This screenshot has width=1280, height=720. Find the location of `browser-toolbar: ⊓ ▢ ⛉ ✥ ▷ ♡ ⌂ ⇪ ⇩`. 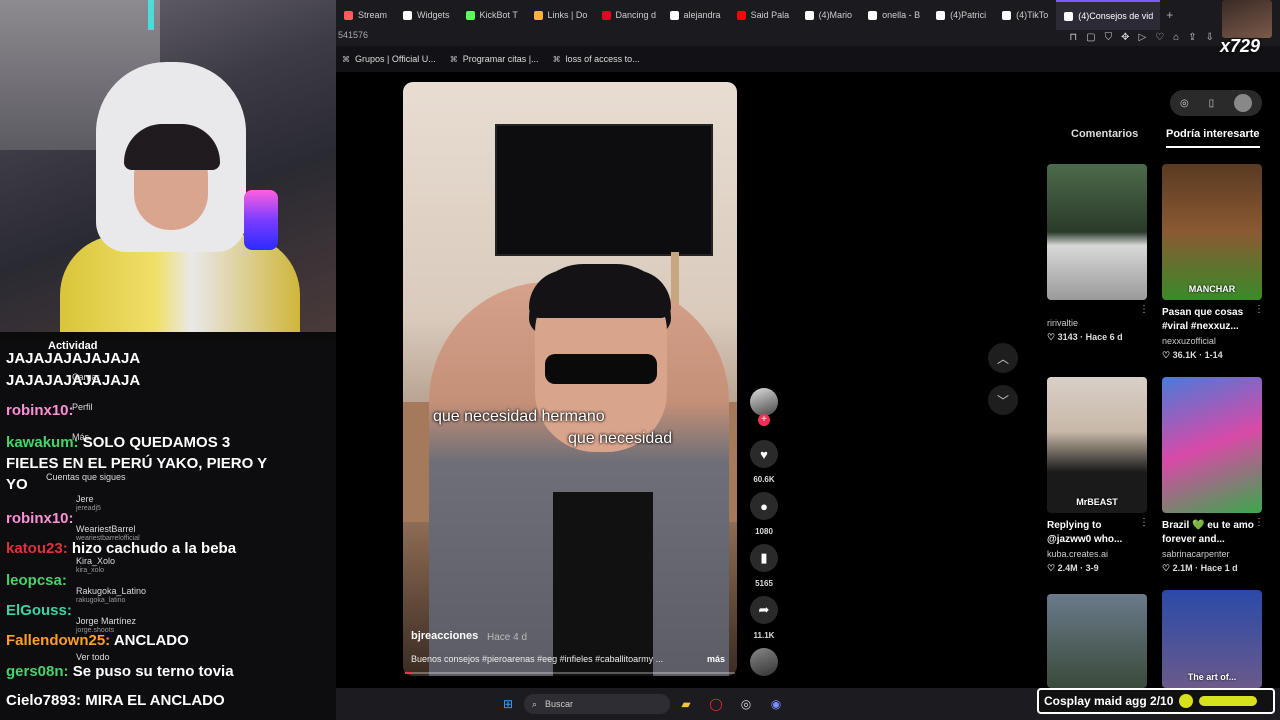

browser-toolbar: ⊓ ▢ ⛉ ✥ ▷ ♡ ⌂ ⇪ ⇩ is located at coordinates (1141, 37).